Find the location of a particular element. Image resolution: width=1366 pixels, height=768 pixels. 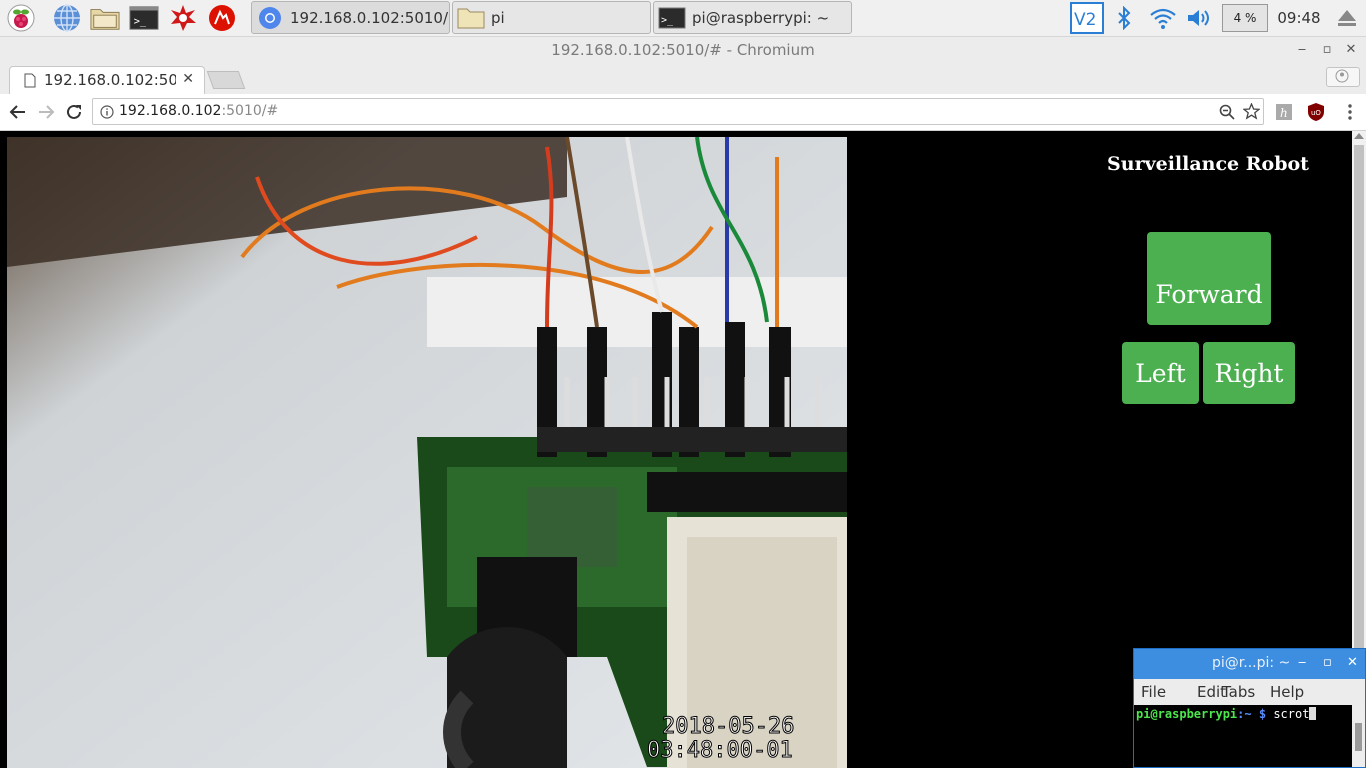

svg-text: h is located at coordinates (1284, 113).